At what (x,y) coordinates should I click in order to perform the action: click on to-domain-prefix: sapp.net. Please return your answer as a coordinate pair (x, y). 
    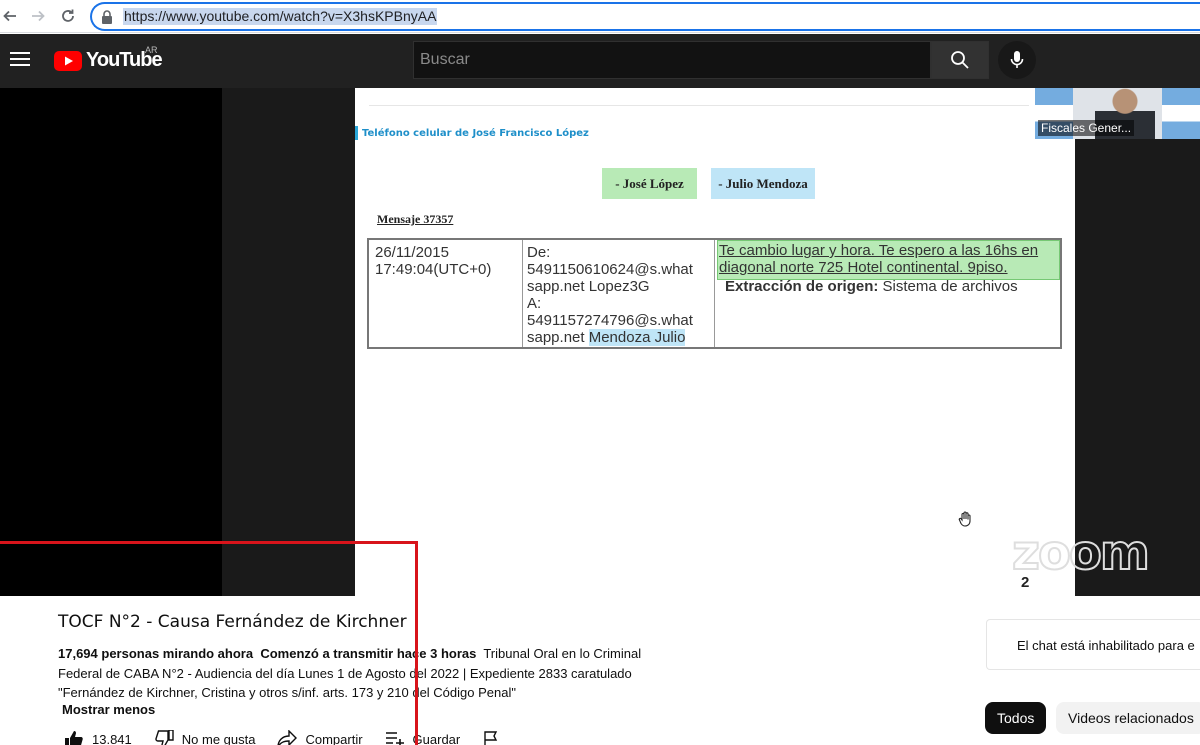
    Looking at the image, I should click on (558, 337).